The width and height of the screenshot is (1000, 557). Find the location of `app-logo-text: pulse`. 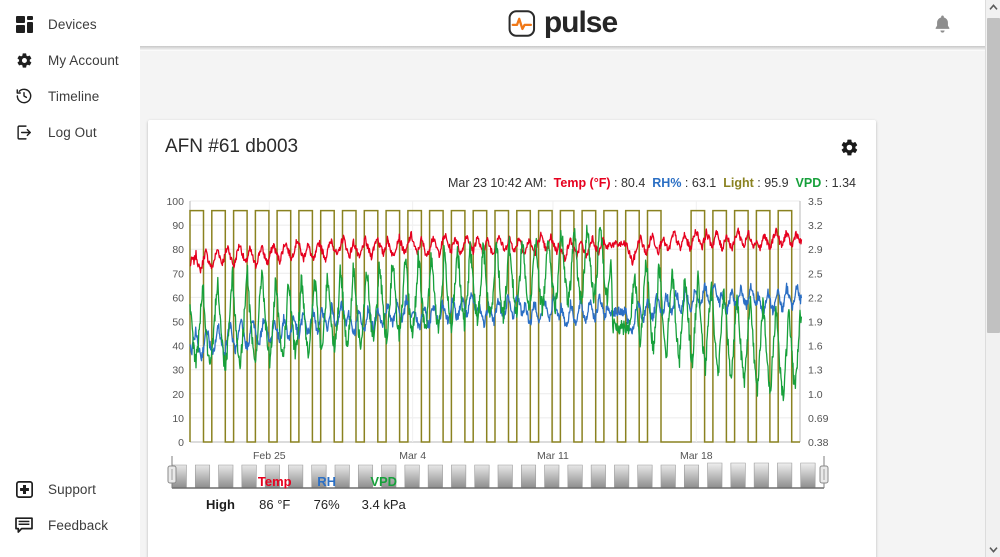

app-logo-text: pulse is located at coordinates (580, 22).